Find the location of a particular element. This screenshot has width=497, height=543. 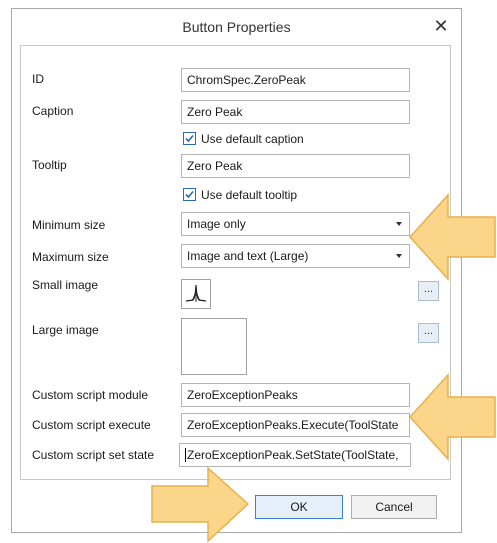

script-module-label: Custom script module is located at coordinates (90, 395).